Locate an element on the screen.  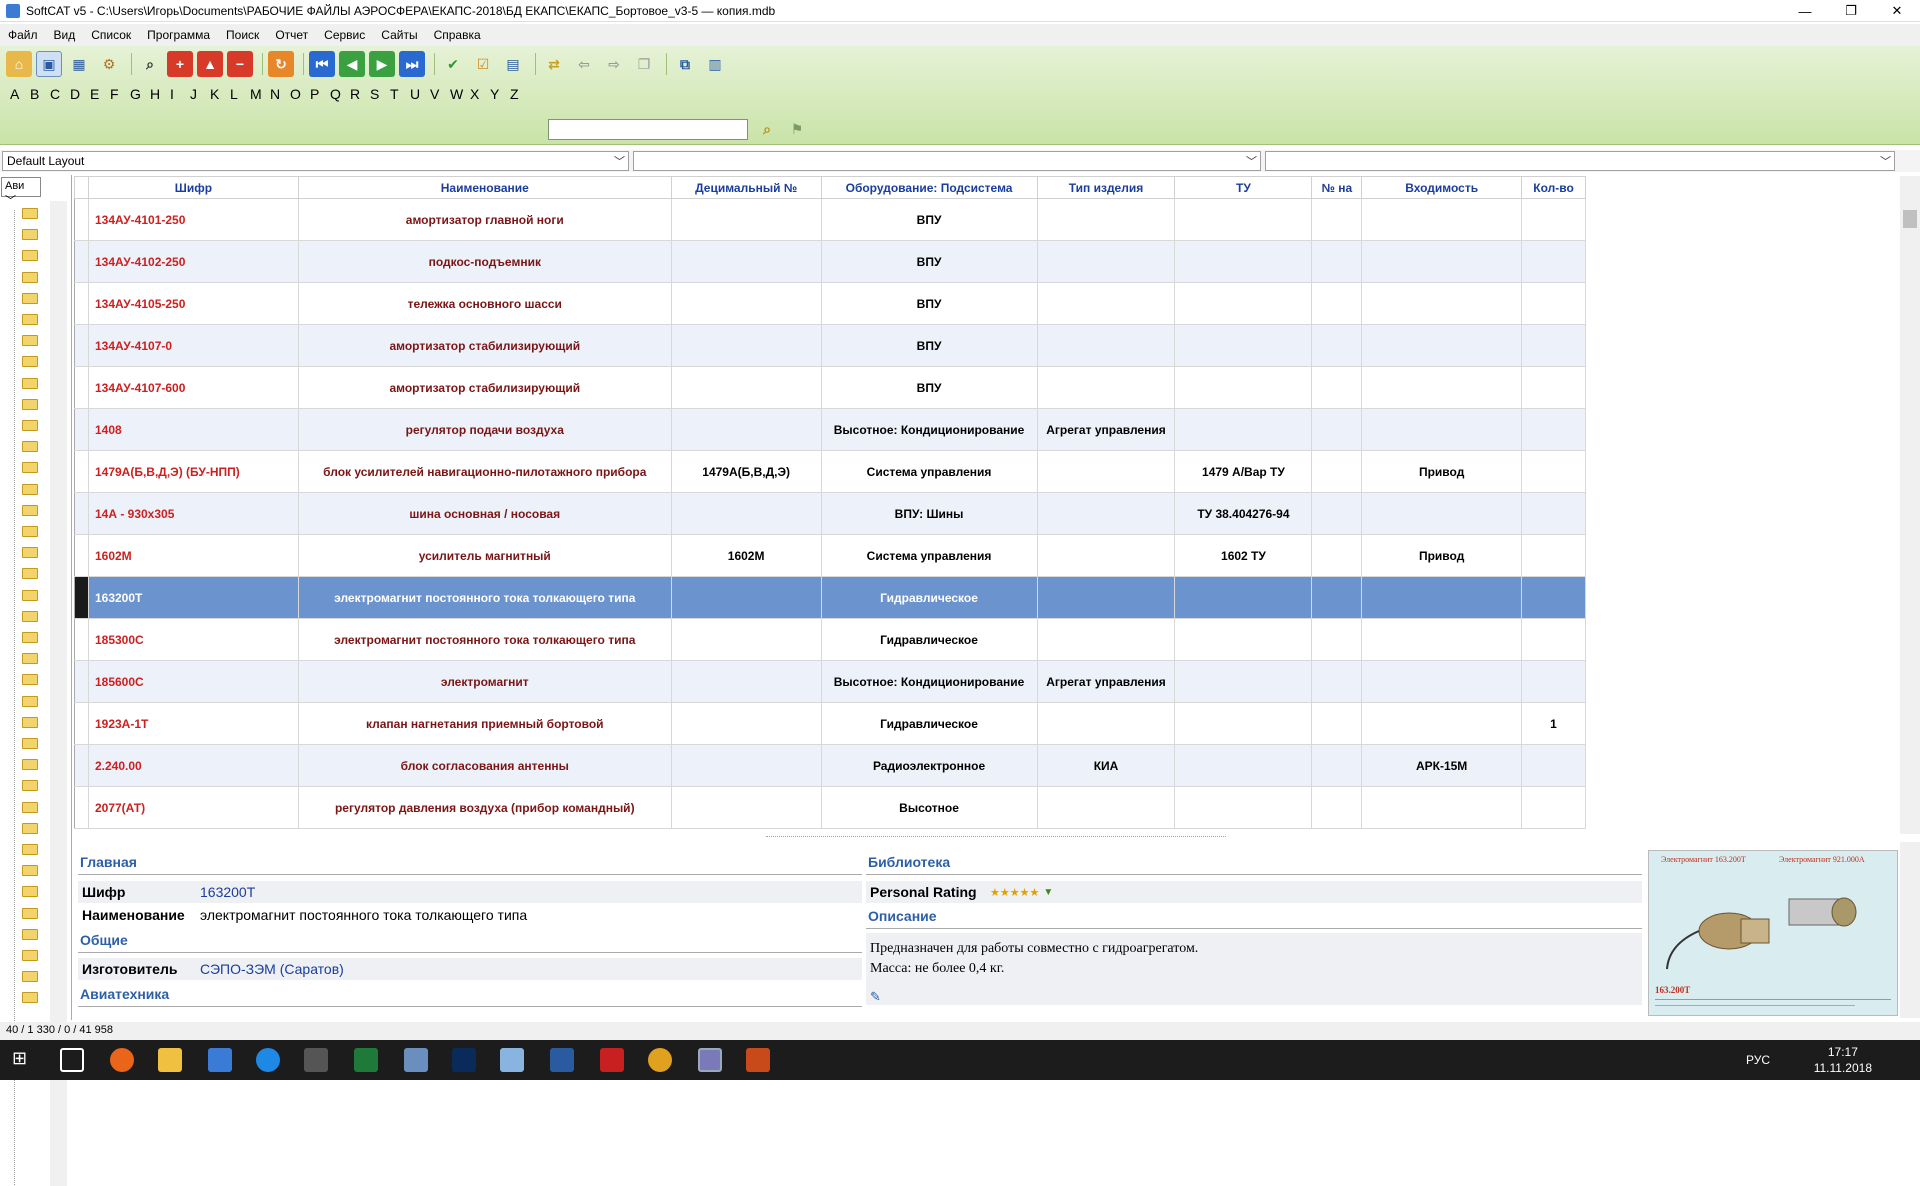
pdf-icon is located at coordinates (612, 1060).